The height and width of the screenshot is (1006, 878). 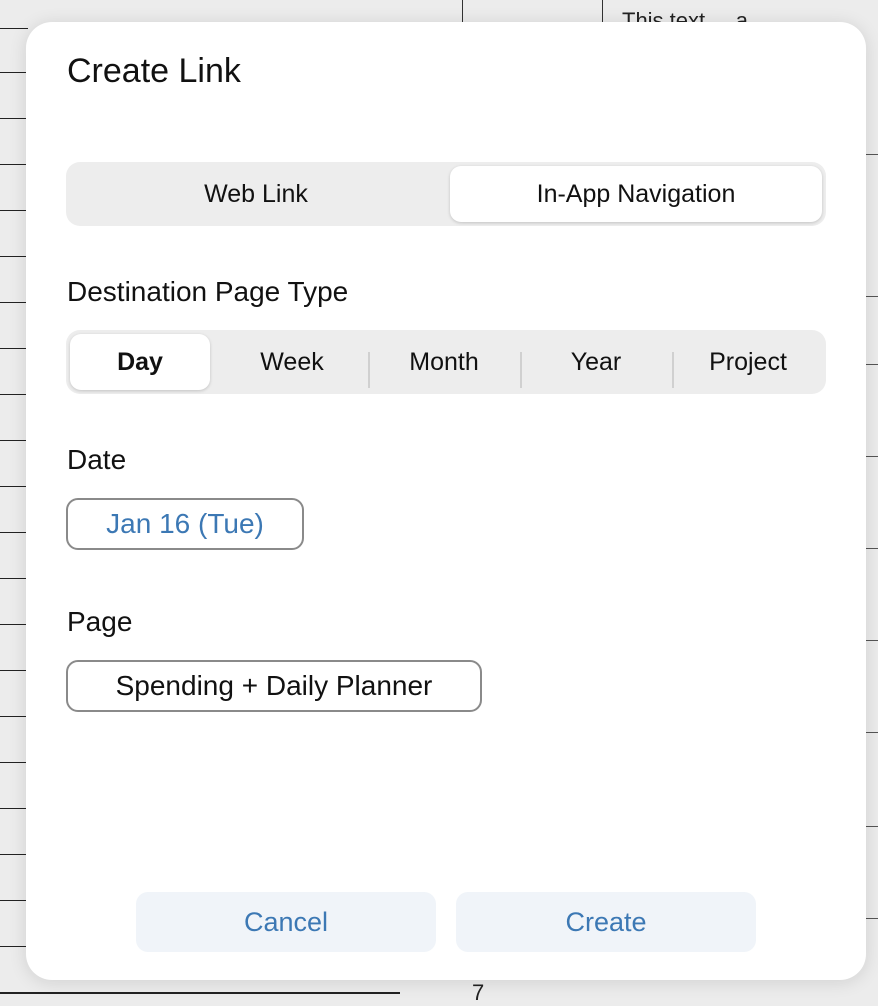 What do you see at coordinates (292, 362) in the screenshot?
I see `page-type-week: Week` at bounding box center [292, 362].